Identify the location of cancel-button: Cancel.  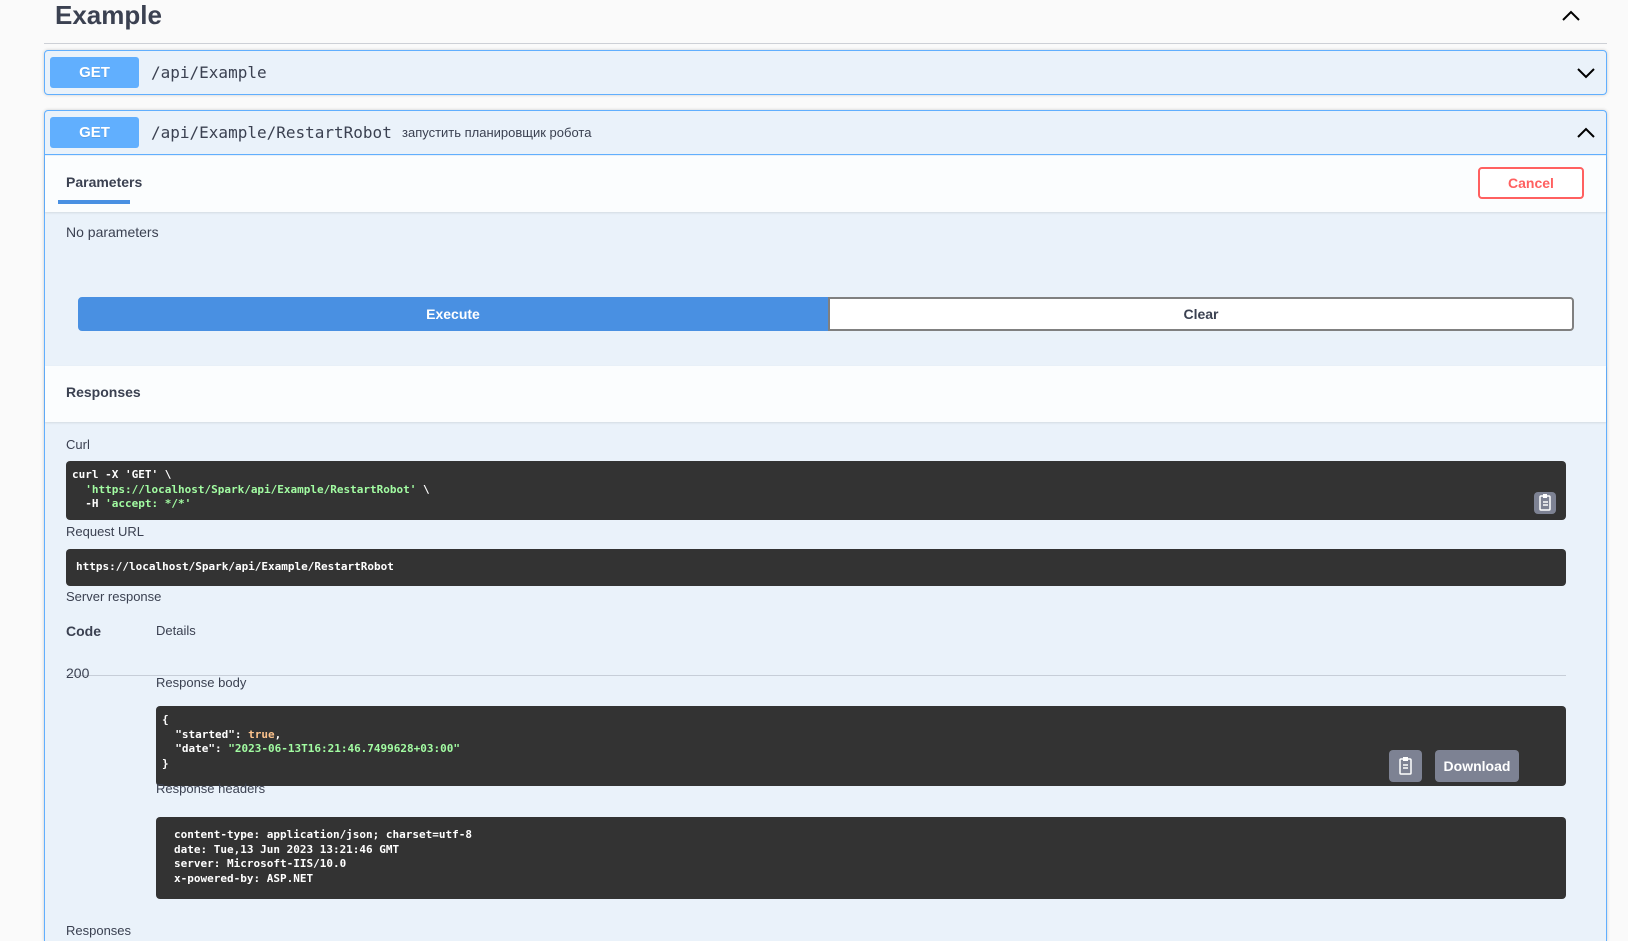
(1531, 183).